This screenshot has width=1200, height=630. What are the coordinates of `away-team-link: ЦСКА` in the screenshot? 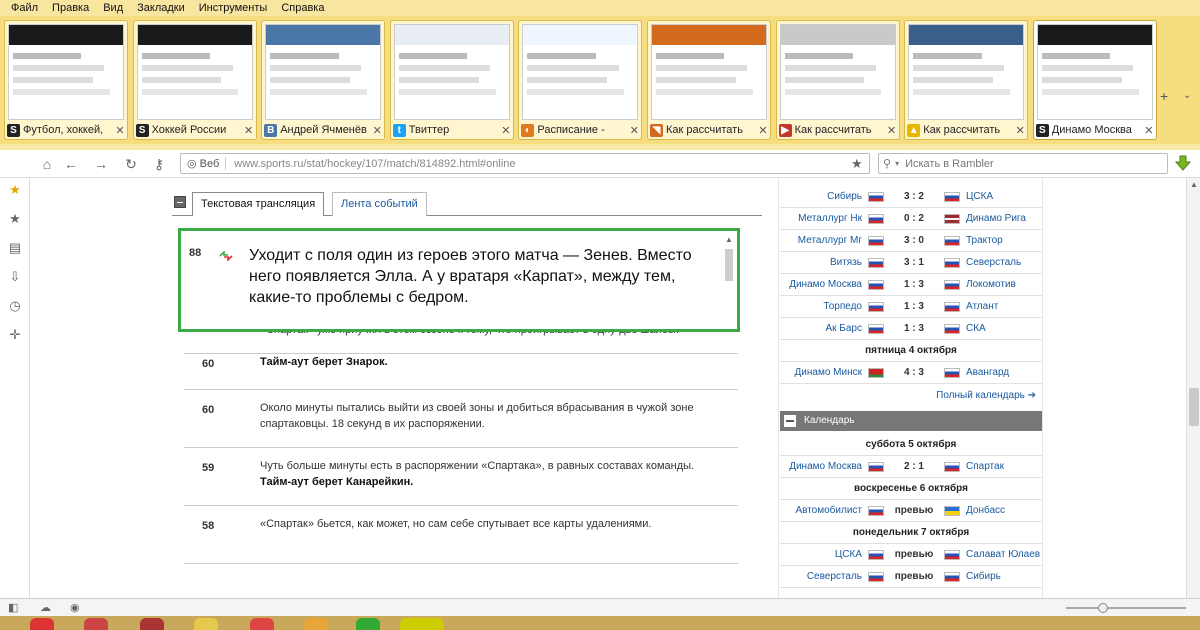 It's located at (1002, 196).